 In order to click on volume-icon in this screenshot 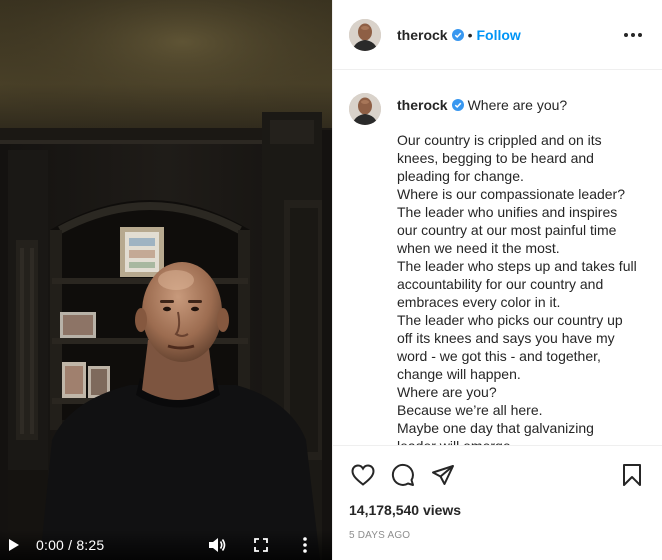, I will do `click(217, 545)`.